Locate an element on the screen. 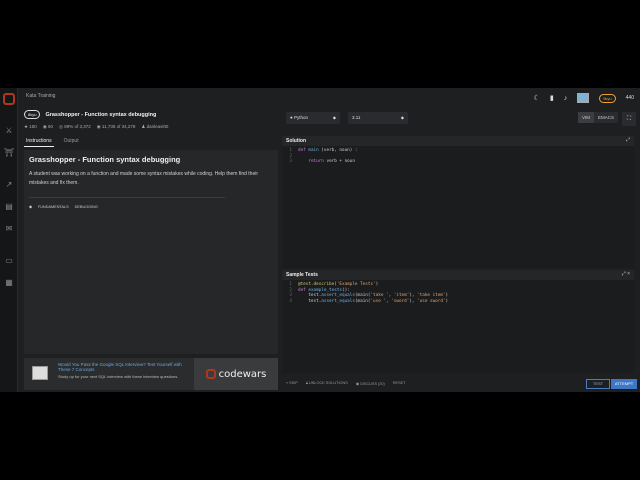 The image size is (640, 480). editor-mode-toggle: VIM EMACS is located at coordinates (597, 117).